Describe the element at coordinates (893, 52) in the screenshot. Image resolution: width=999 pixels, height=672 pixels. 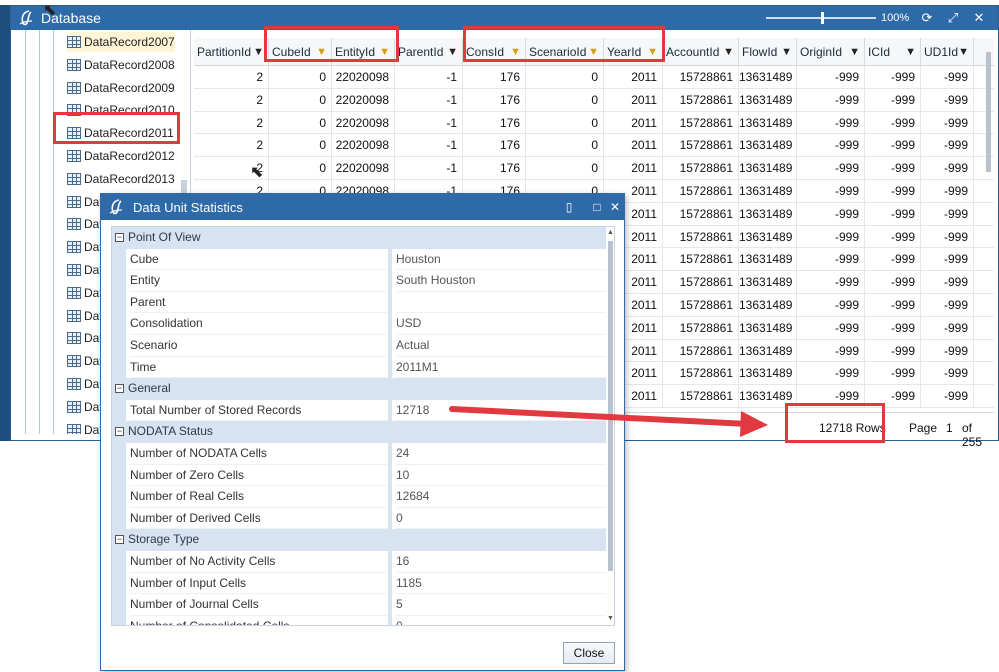
I see `column-header: ICId ▼` at that location.